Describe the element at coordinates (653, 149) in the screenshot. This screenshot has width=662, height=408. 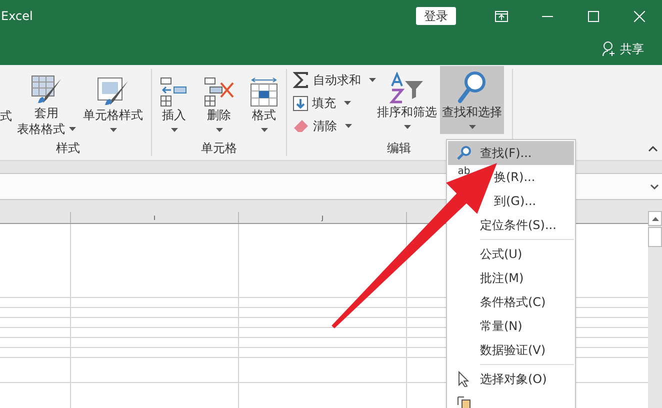
I see `collapse-ribbon-icon` at that location.